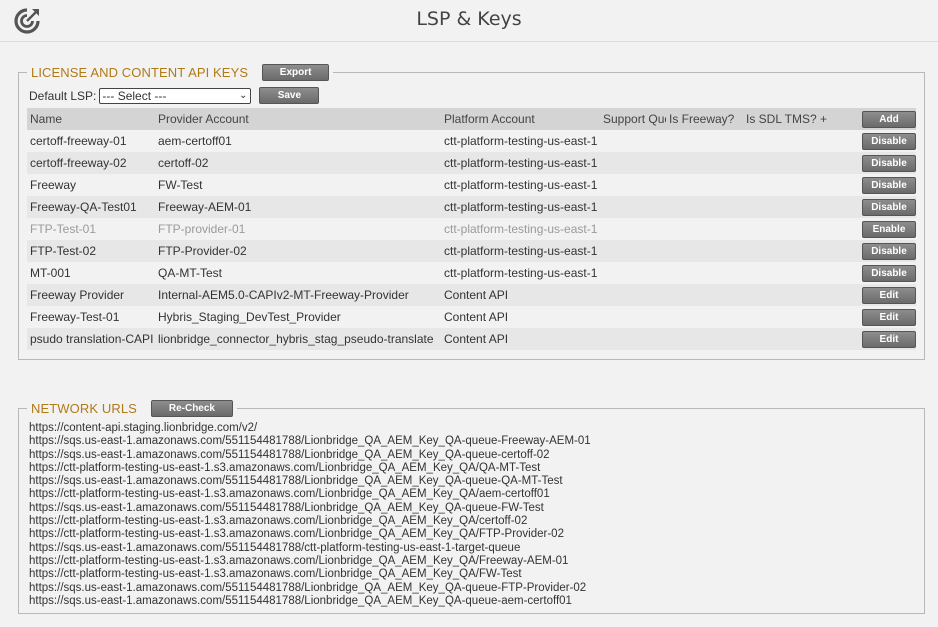  Describe the element at coordinates (190, 273) in the screenshot. I see `row-provider: QA-MT-Test` at that location.